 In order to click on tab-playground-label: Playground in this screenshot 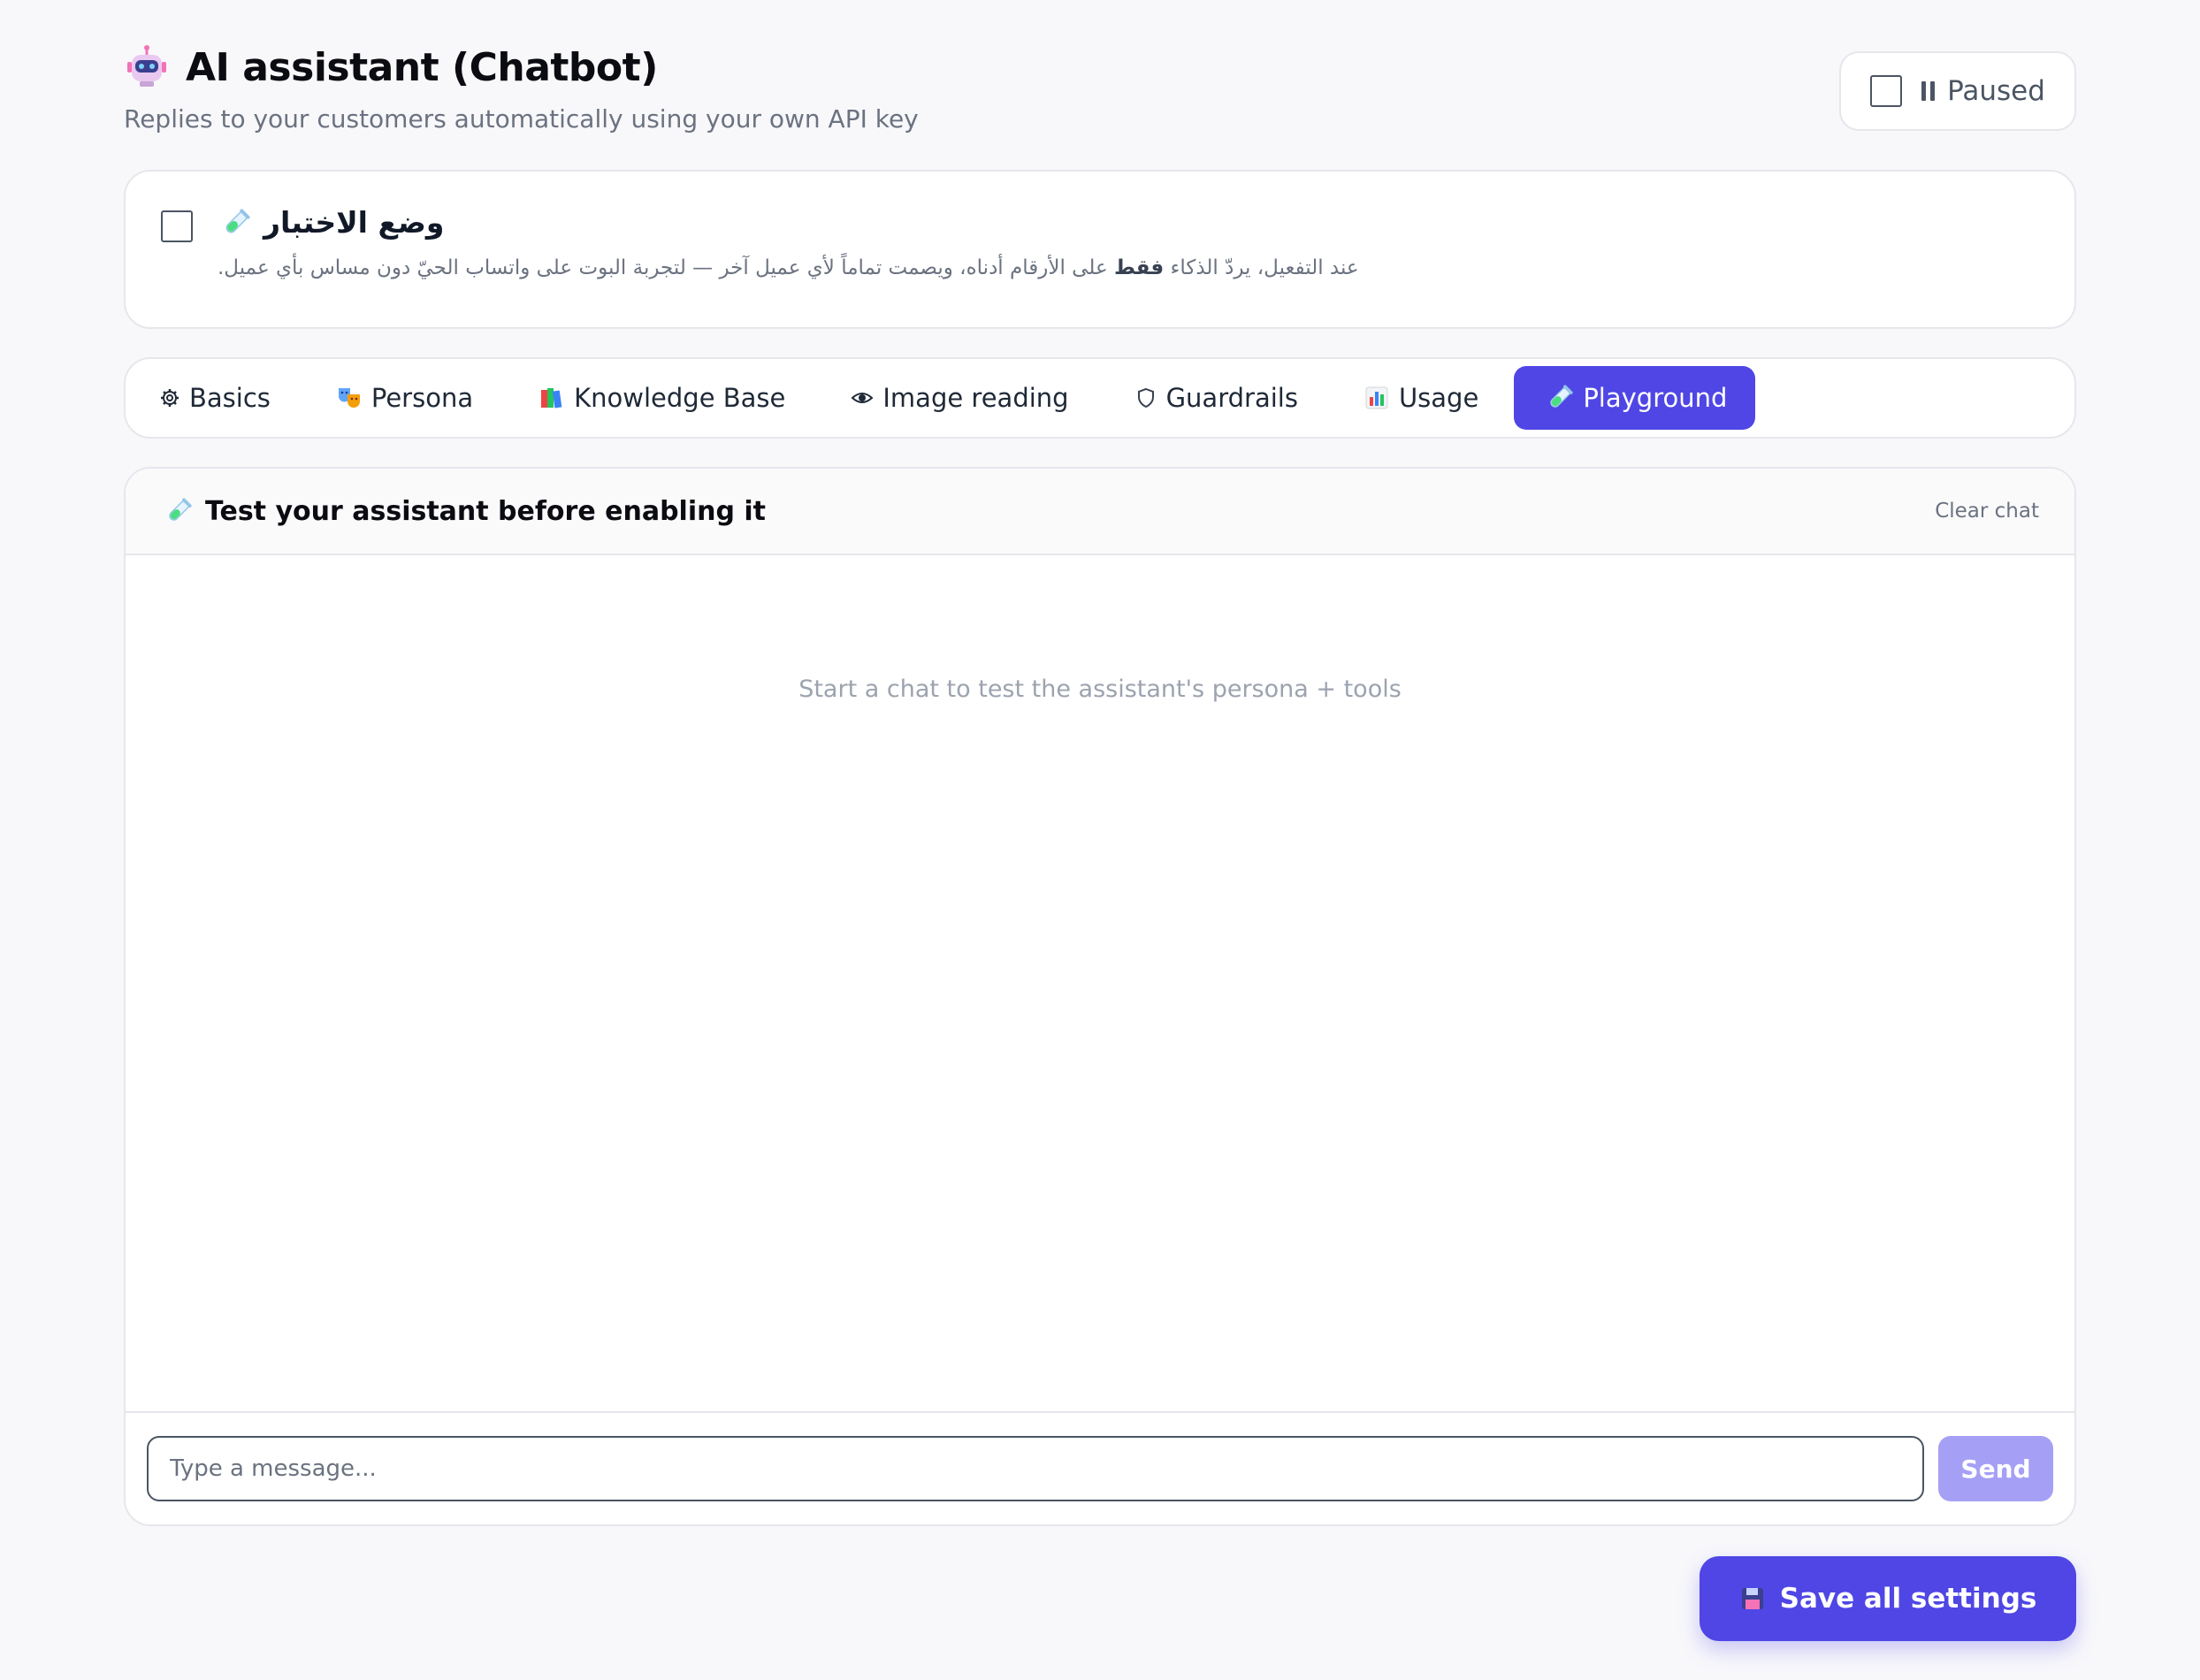, I will do `click(1655, 398)`.